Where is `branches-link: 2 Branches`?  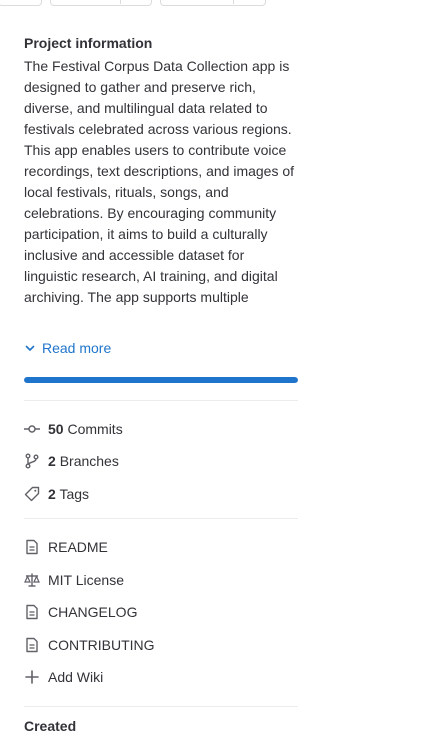 branches-link: 2 Branches is located at coordinates (71, 461).